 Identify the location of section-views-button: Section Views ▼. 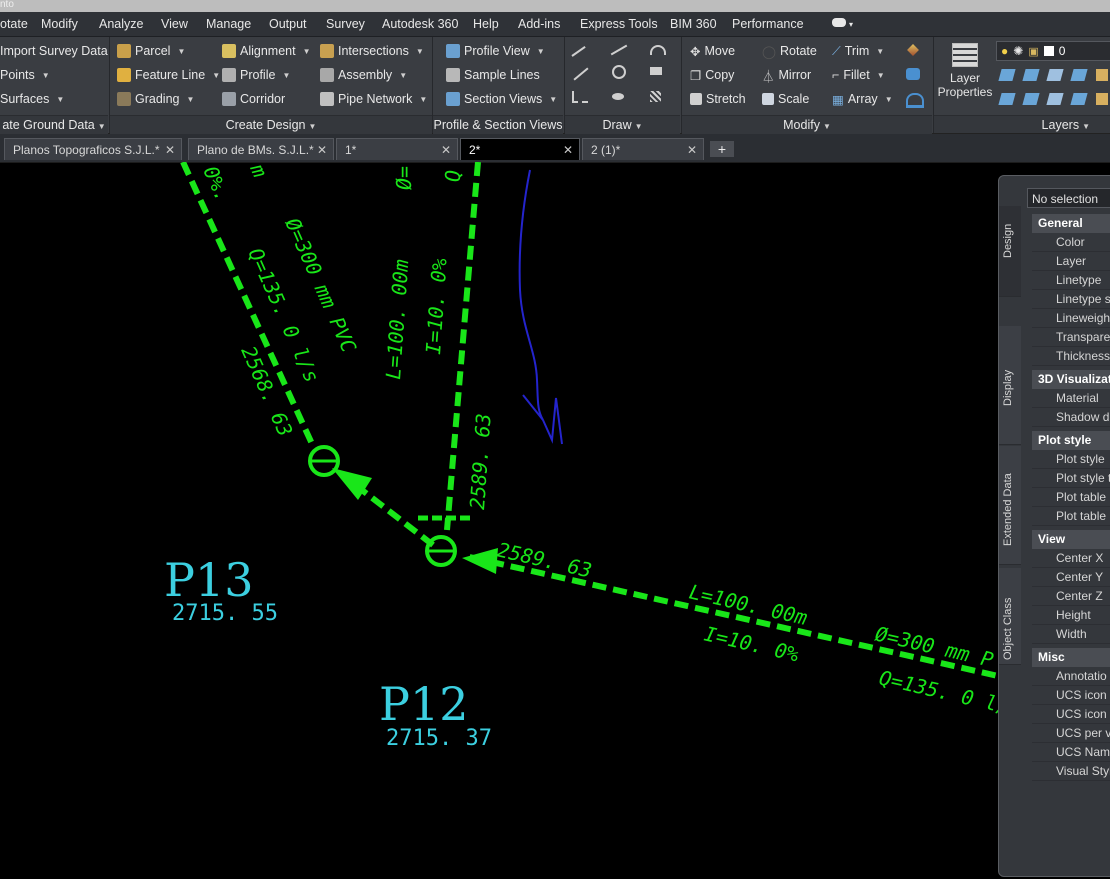
(501, 99).